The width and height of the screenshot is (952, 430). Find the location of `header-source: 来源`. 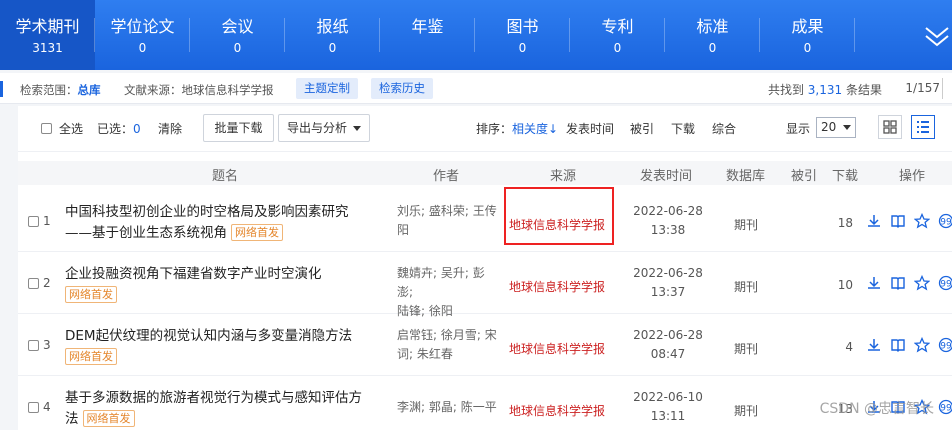

header-source: 来源 is located at coordinates (563, 176).